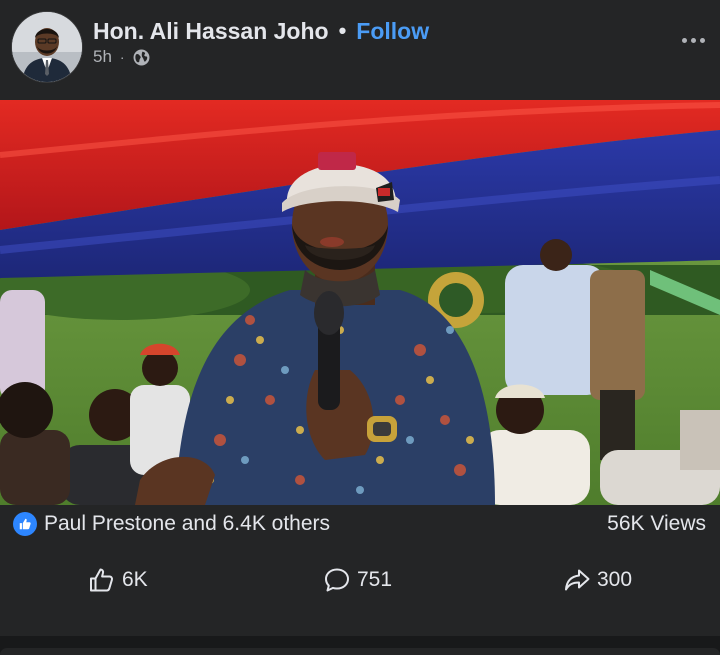 This screenshot has width=720, height=655. I want to click on share-button: 300, so click(597, 580).